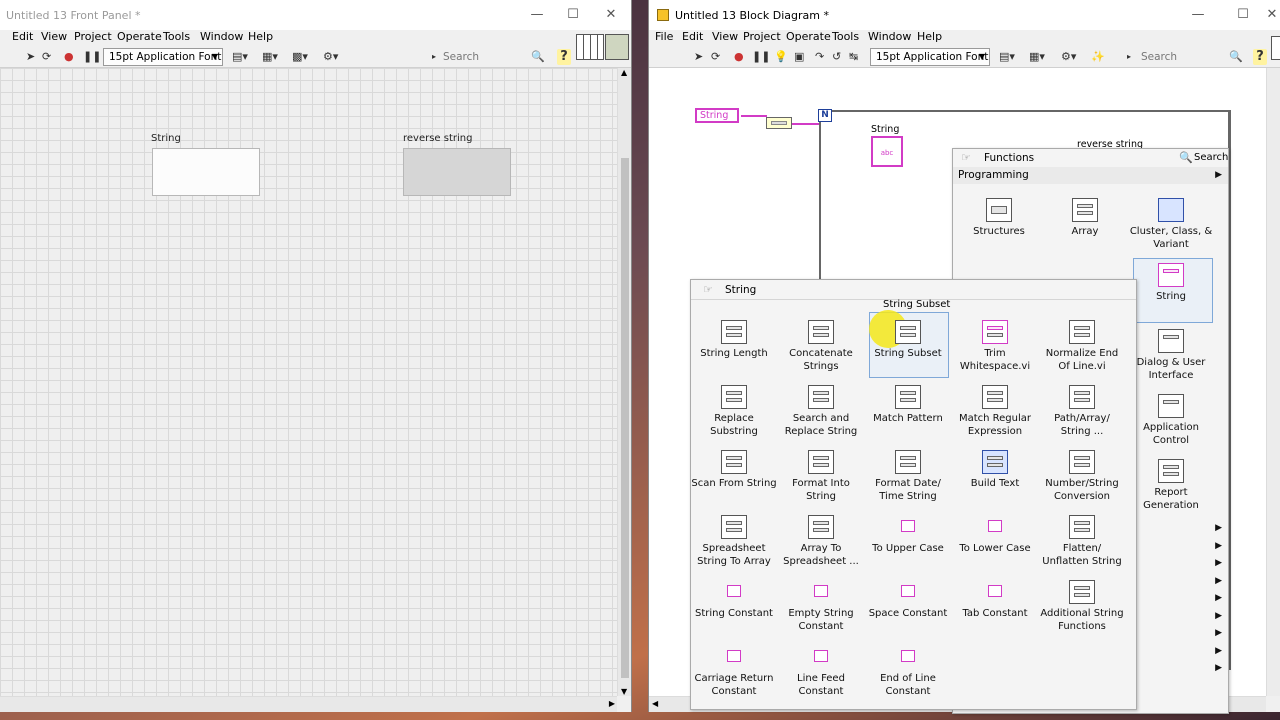 The height and width of the screenshot is (720, 1280). Describe the element at coordinates (889, 36) in the screenshot. I see `menu-window: Window` at that location.